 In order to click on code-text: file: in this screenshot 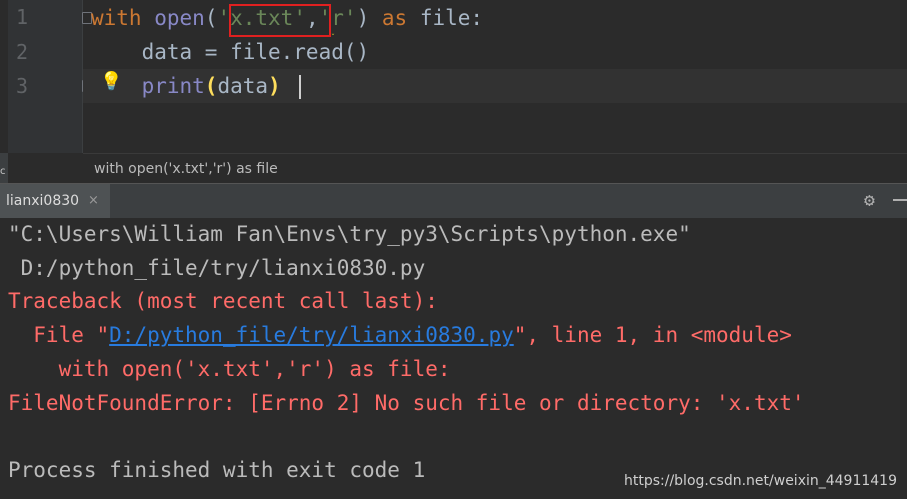, I will do `click(445, 18)`.